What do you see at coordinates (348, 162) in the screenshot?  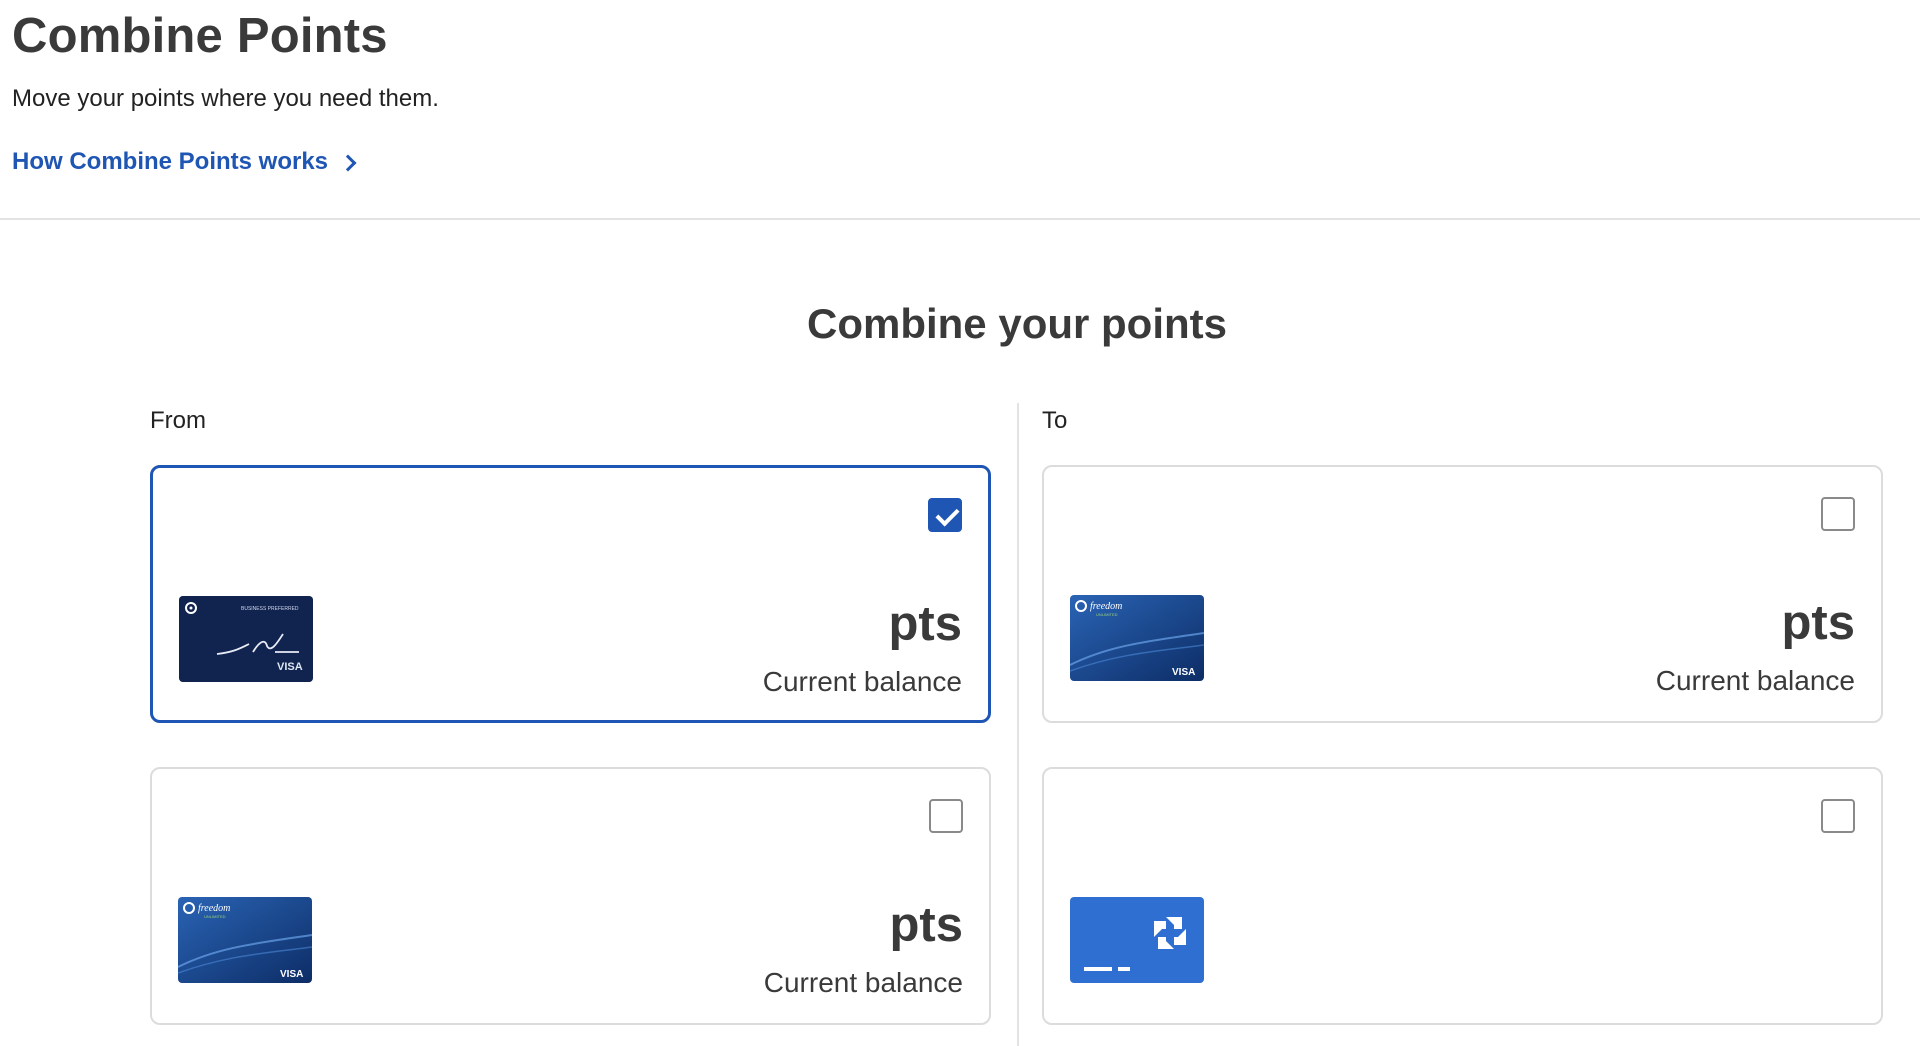 I see `chevron-right-icon` at bounding box center [348, 162].